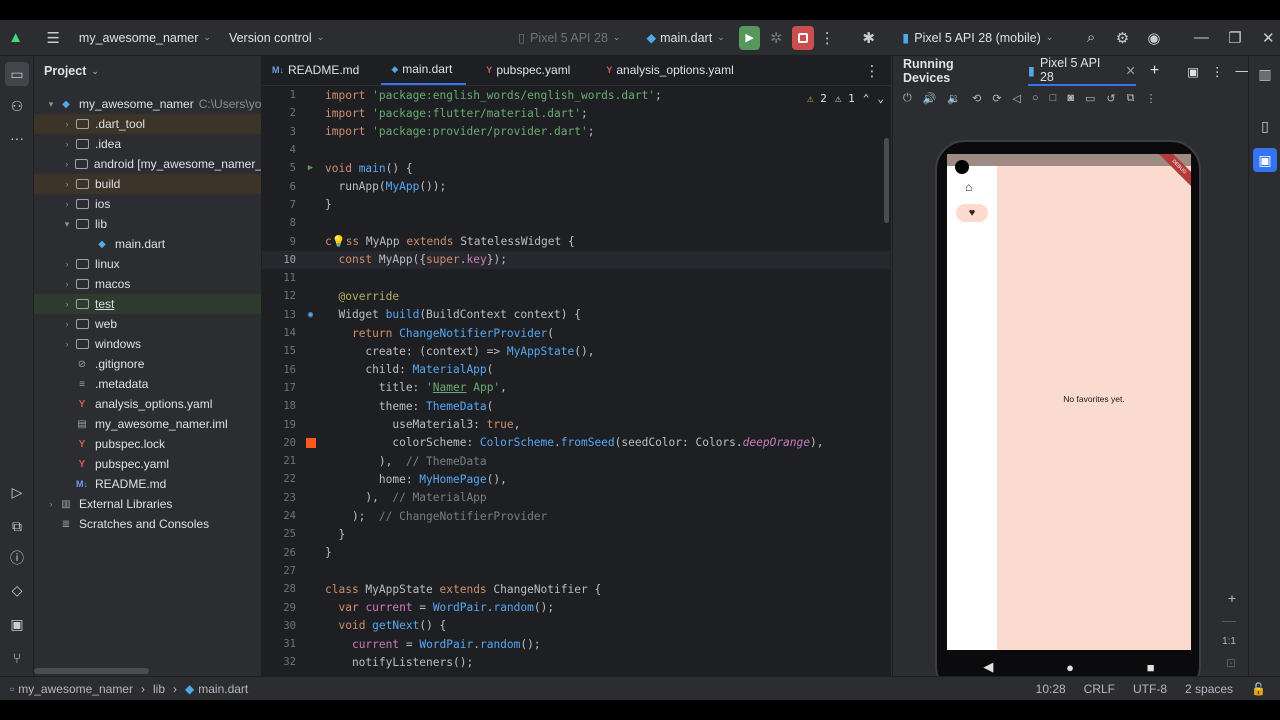 The height and width of the screenshot is (720, 1280). I want to click on options-icon: ⋮, so click(1217, 71).